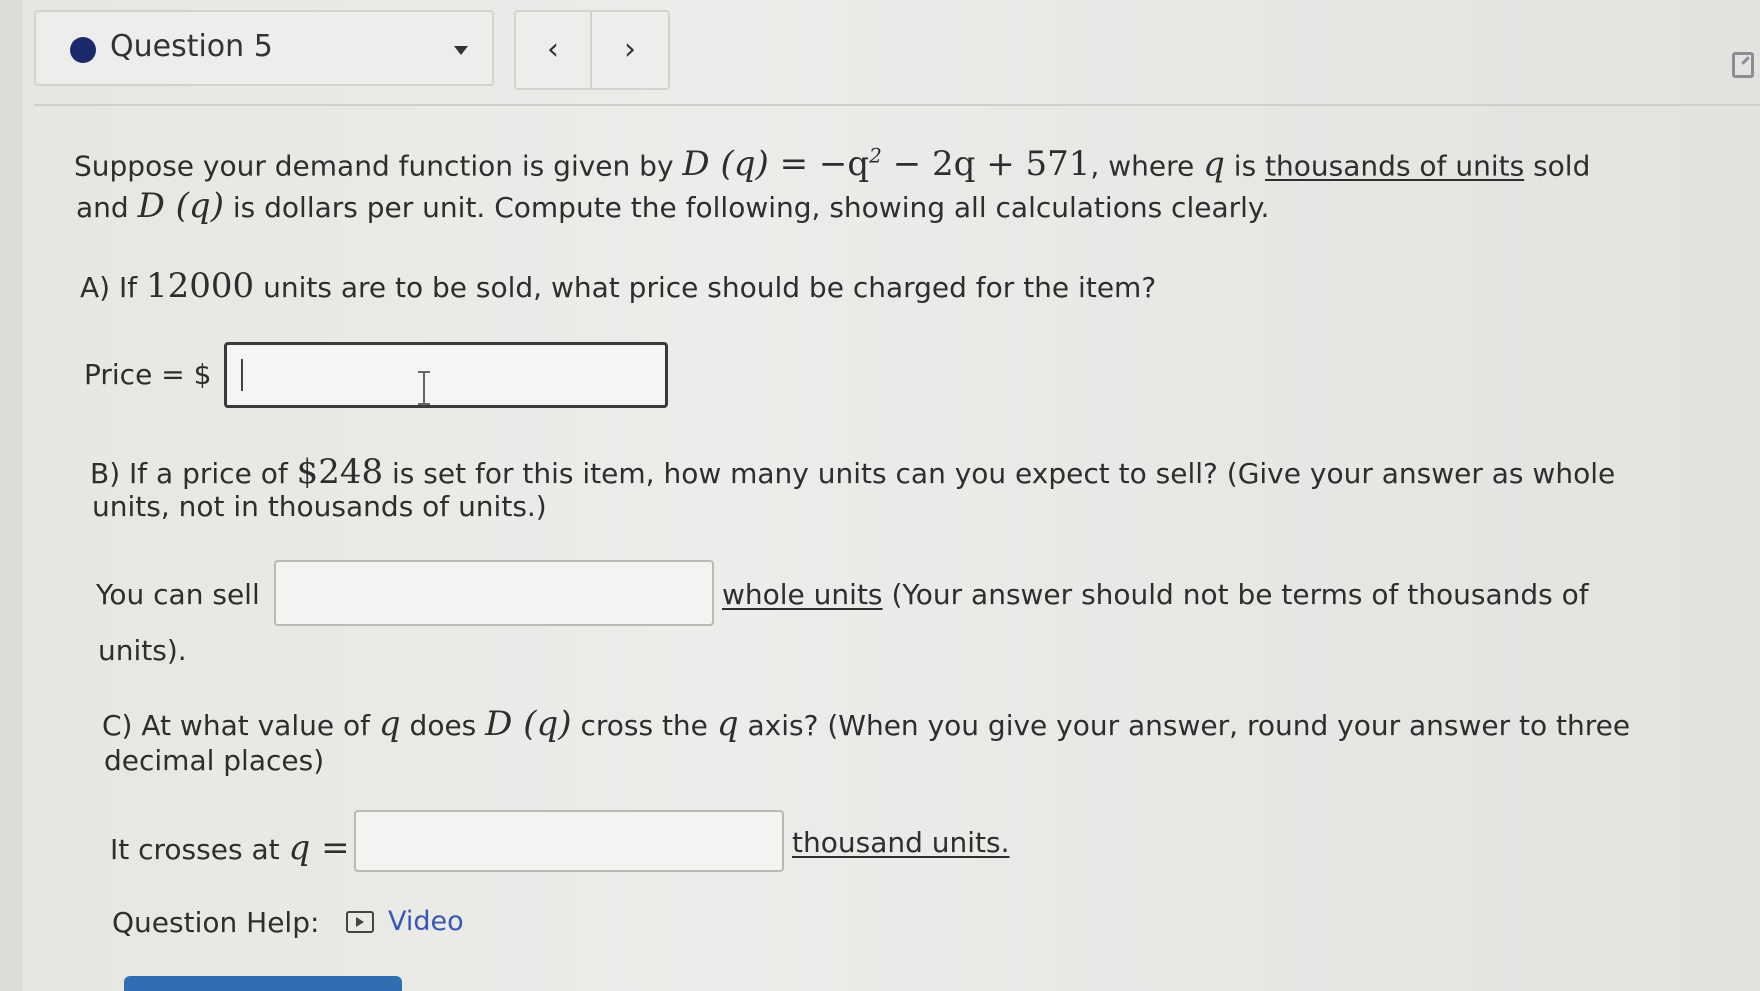 The width and height of the screenshot is (1760, 991). What do you see at coordinates (644, 725) in the screenshot?
I see `part-c-cross: cross the` at bounding box center [644, 725].